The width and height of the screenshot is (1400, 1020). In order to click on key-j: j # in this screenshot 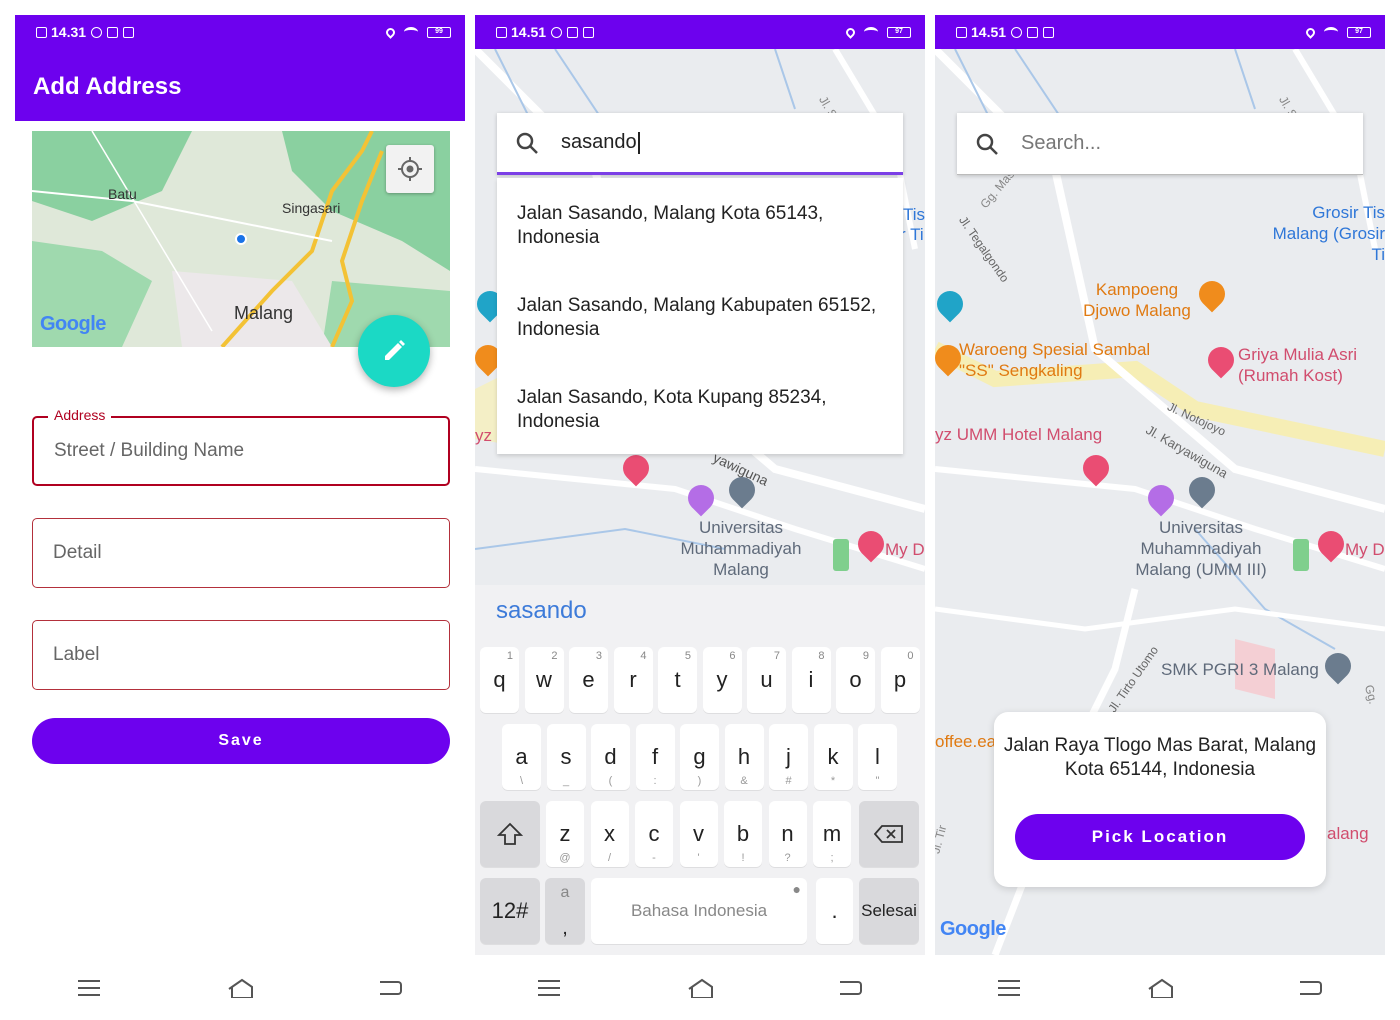, I will do `click(788, 757)`.